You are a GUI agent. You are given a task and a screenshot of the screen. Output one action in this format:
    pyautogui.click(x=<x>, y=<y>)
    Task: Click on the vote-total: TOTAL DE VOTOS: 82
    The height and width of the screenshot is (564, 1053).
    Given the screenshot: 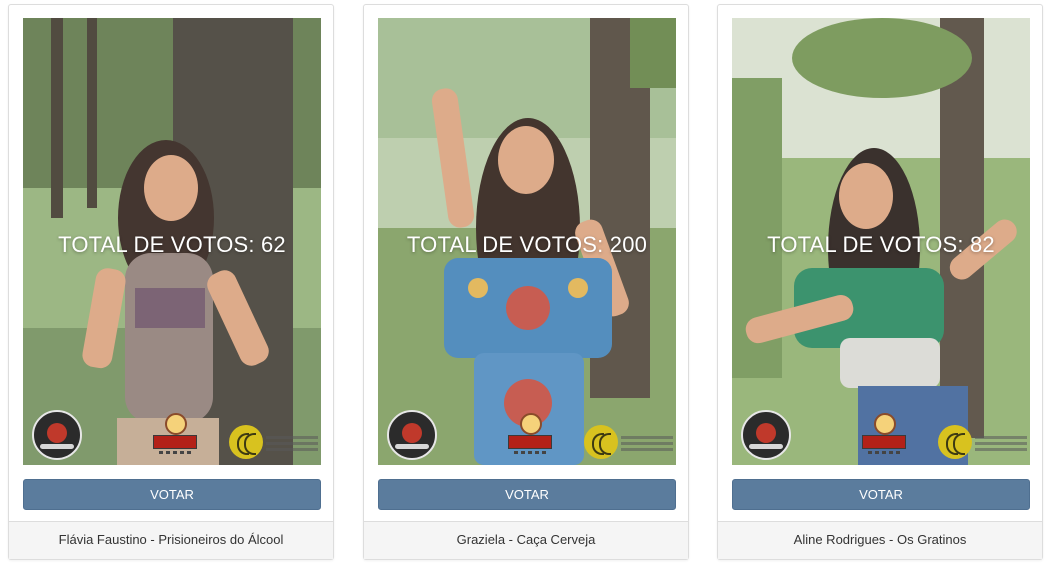 What is the action you would take?
    pyautogui.click(x=881, y=244)
    